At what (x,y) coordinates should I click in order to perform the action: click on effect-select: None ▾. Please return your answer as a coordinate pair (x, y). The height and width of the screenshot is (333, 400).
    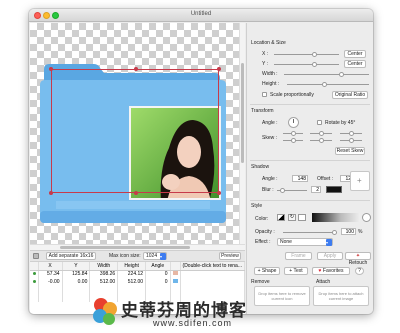
    Looking at the image, I should click on (305, 242).